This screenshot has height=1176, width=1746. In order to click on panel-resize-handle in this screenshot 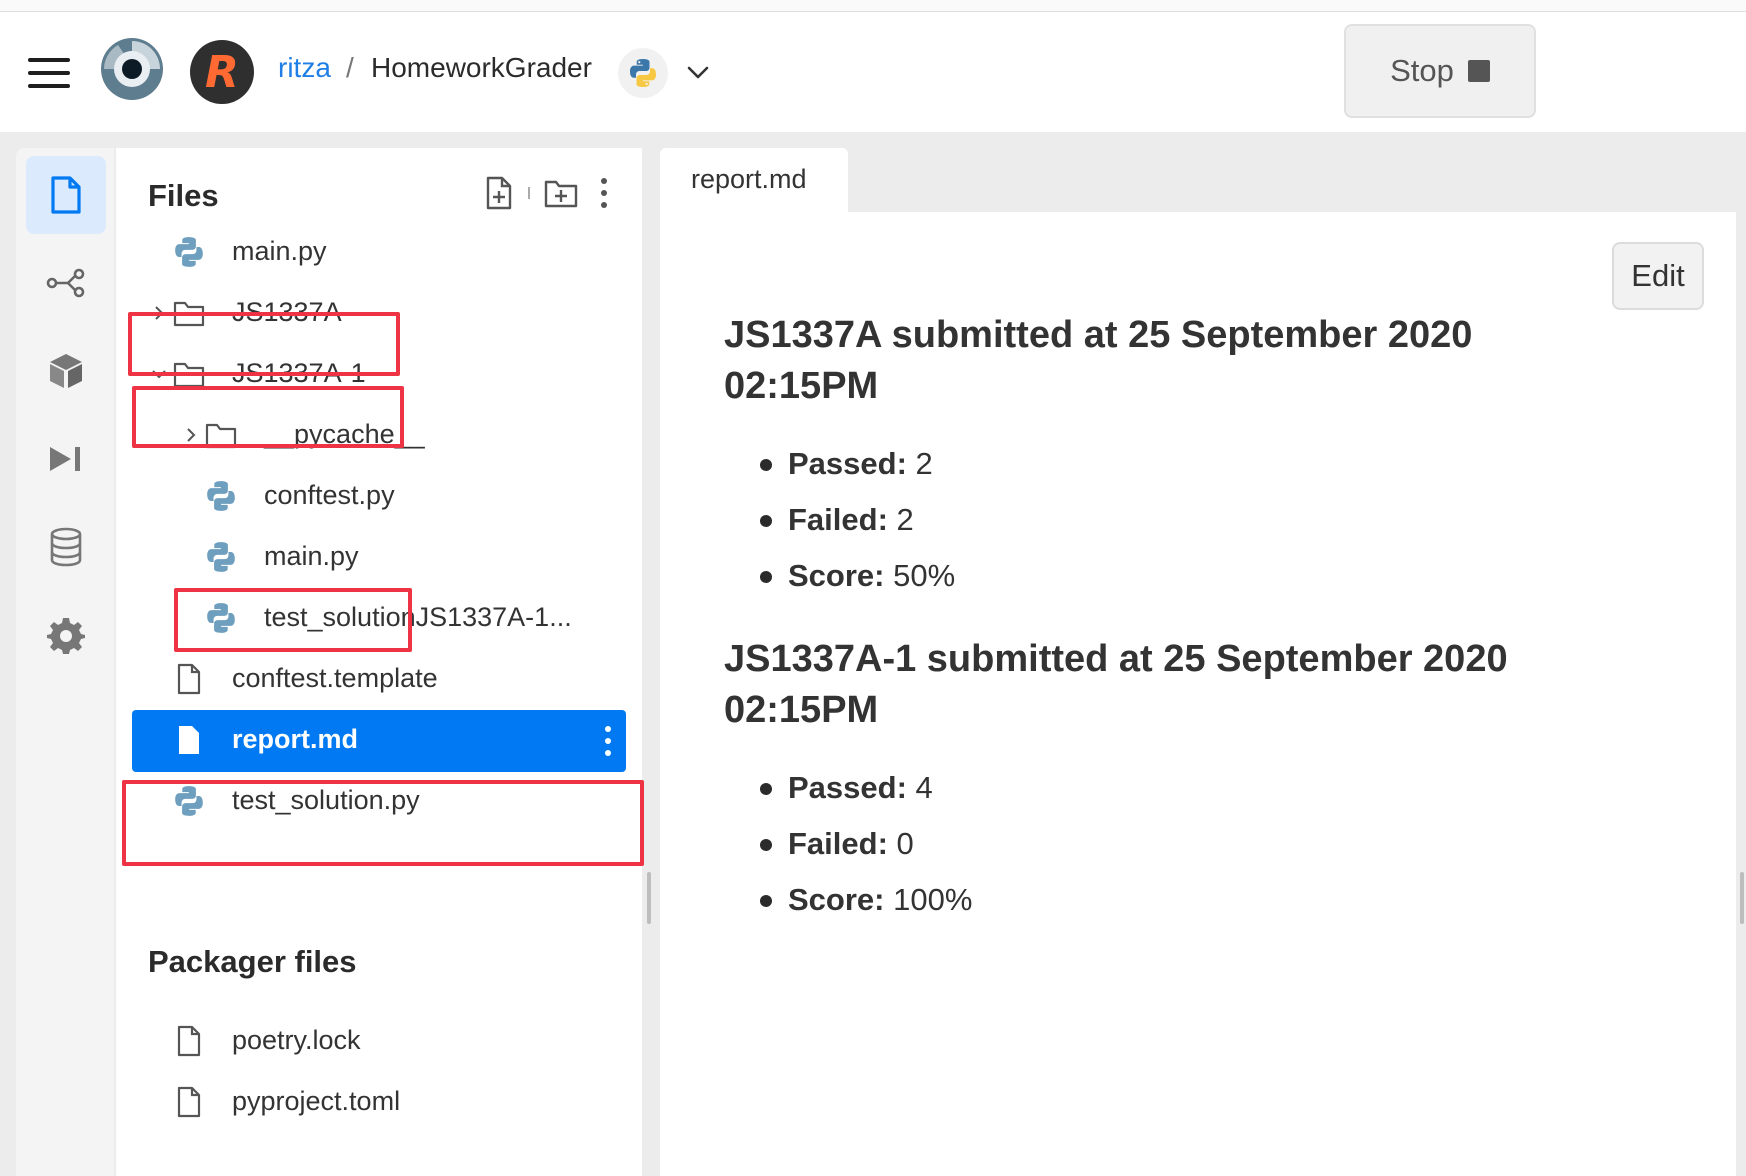, I will do `click(649, 898)`.